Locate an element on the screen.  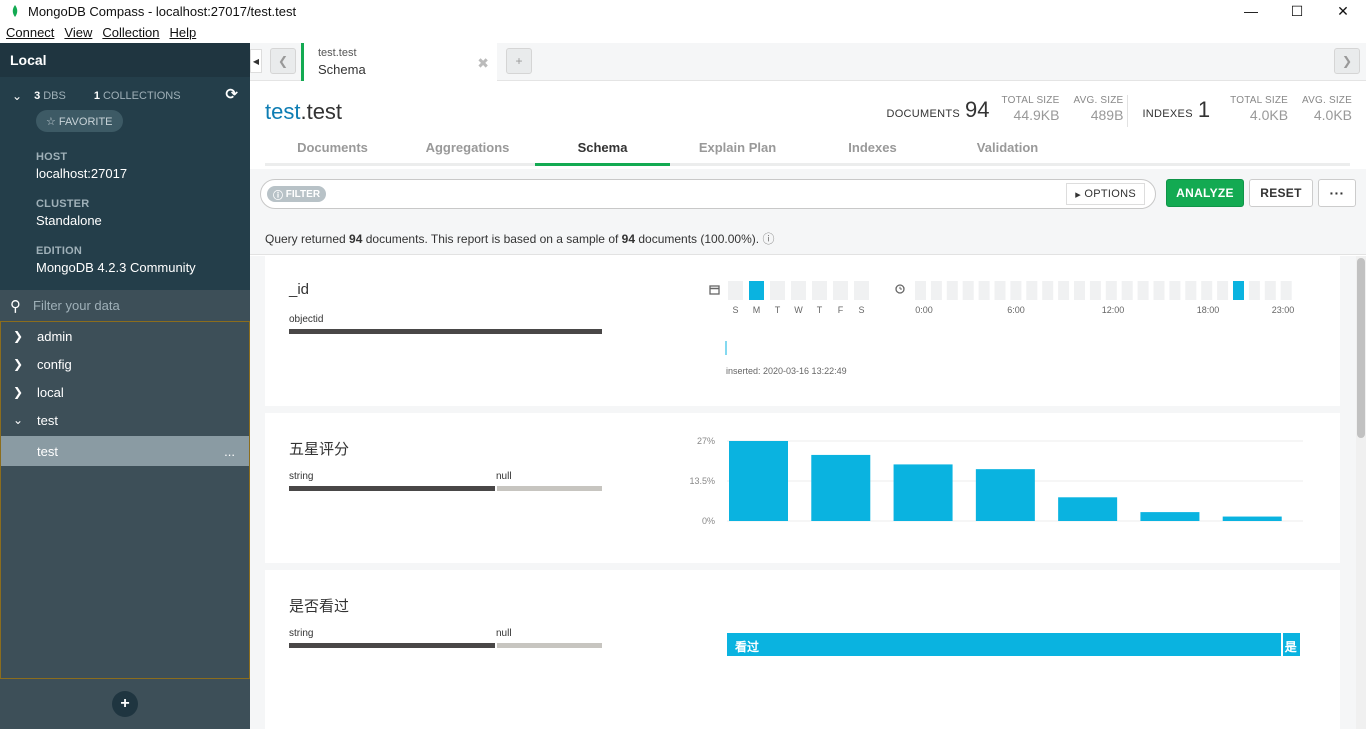
inserted-label: inserted: 2020-03-16 13:22:49 is located at coordinates (786, 371).